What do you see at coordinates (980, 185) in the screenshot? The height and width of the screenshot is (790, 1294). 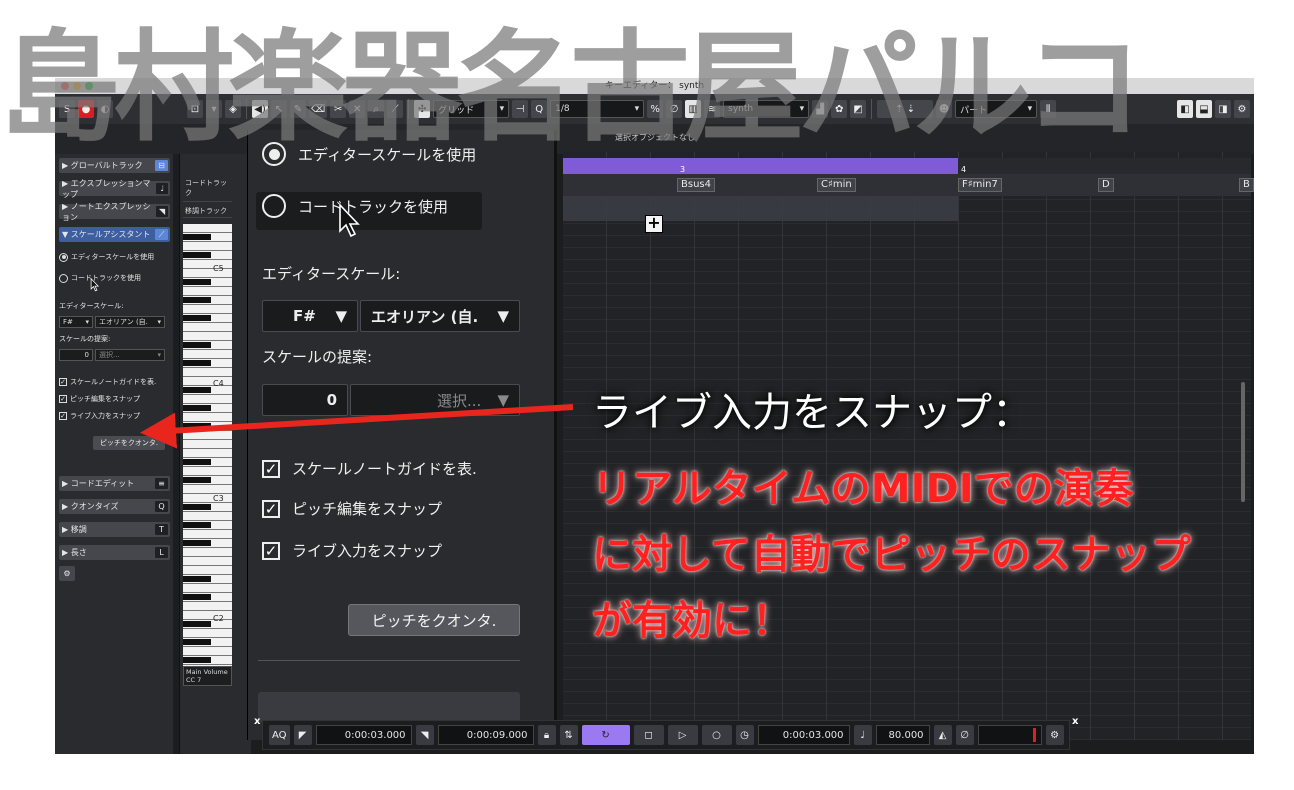 I see `chord-event: F♯min7` at bounding box center [980, 185].